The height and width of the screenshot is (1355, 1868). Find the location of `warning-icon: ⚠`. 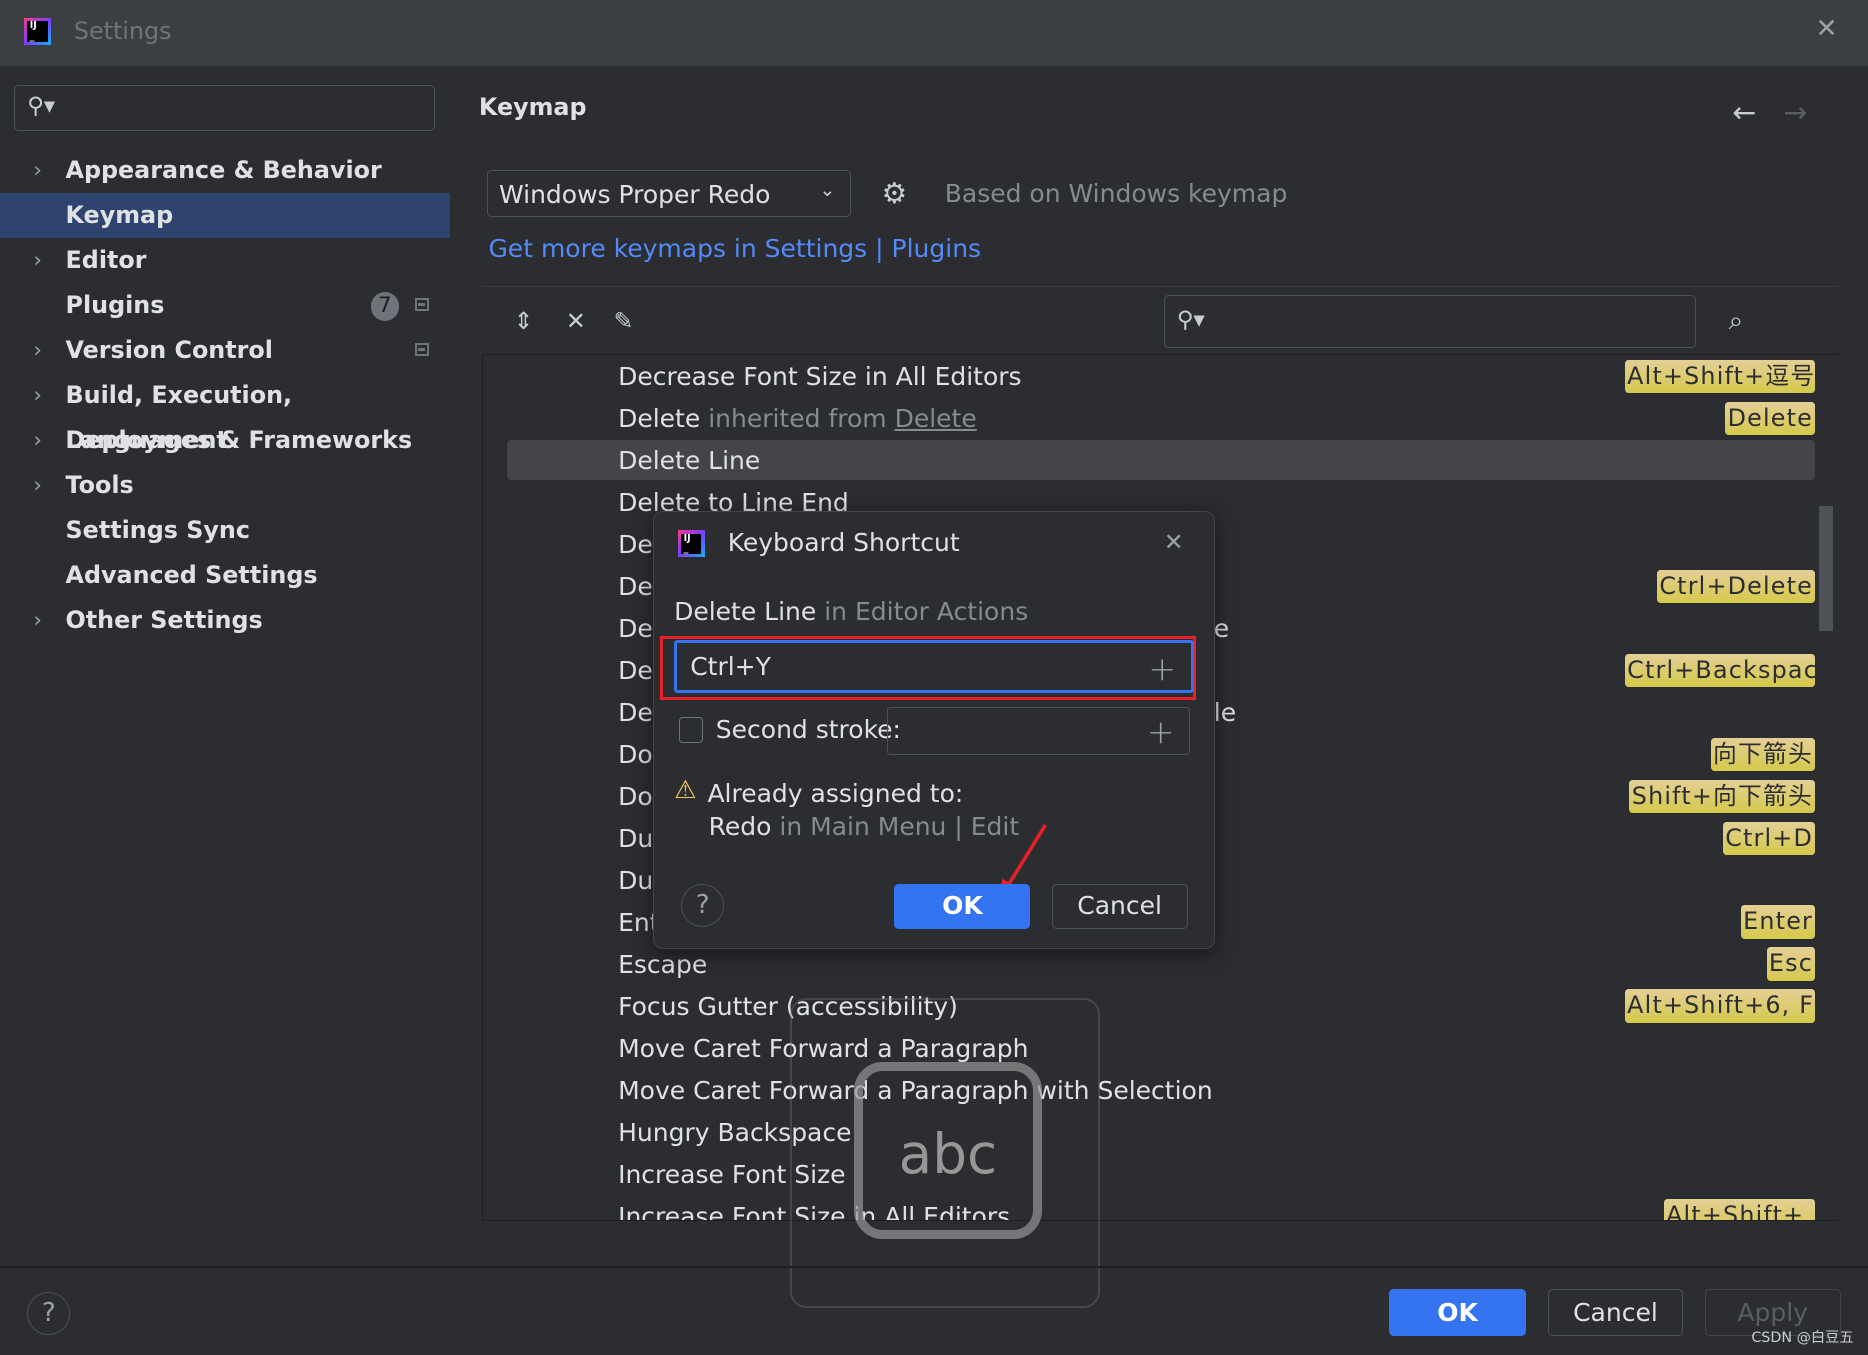

warning-icon: ⚠ is located at coordinates (685, 790).